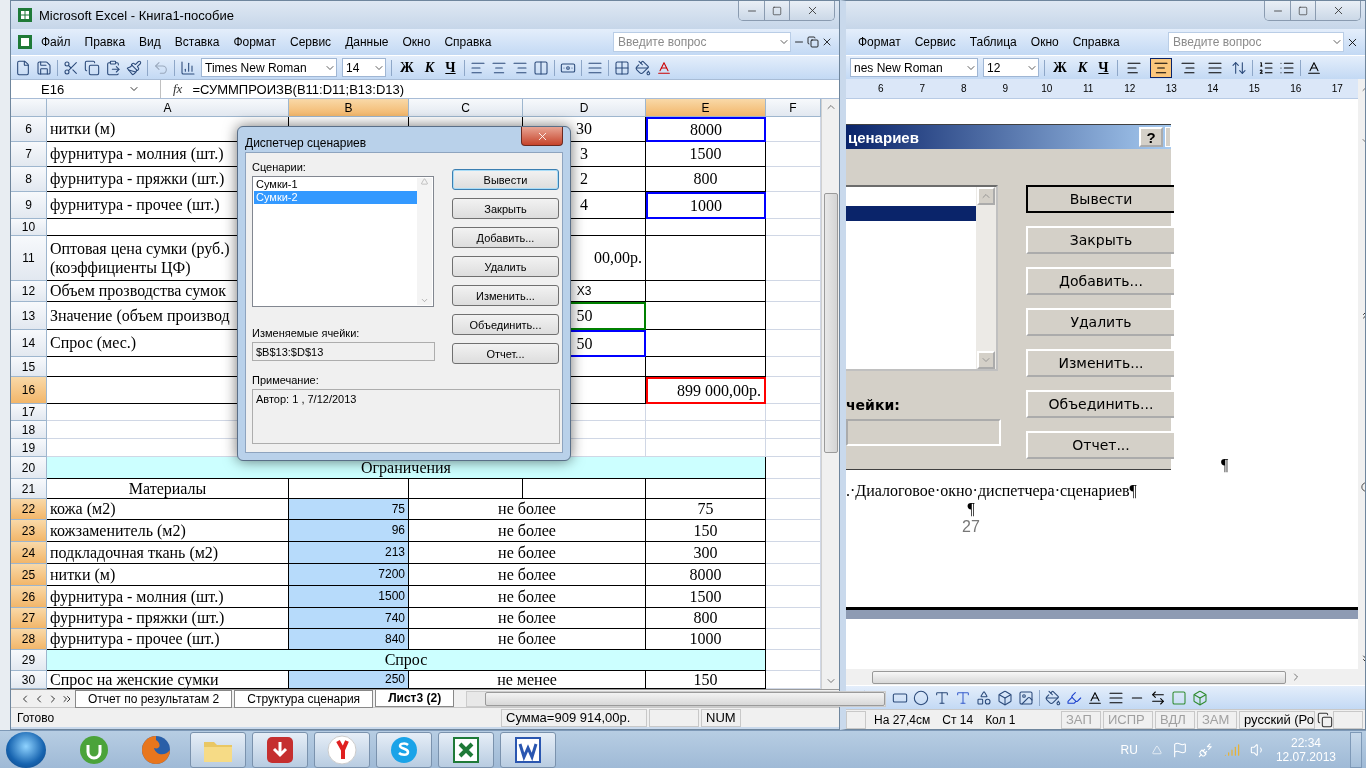 This screenshot has width=1366, height=768. What do you see at coordinates (963, 697) in the screenshot?
I see `word-art-icon` at bounding box center [963, 697].